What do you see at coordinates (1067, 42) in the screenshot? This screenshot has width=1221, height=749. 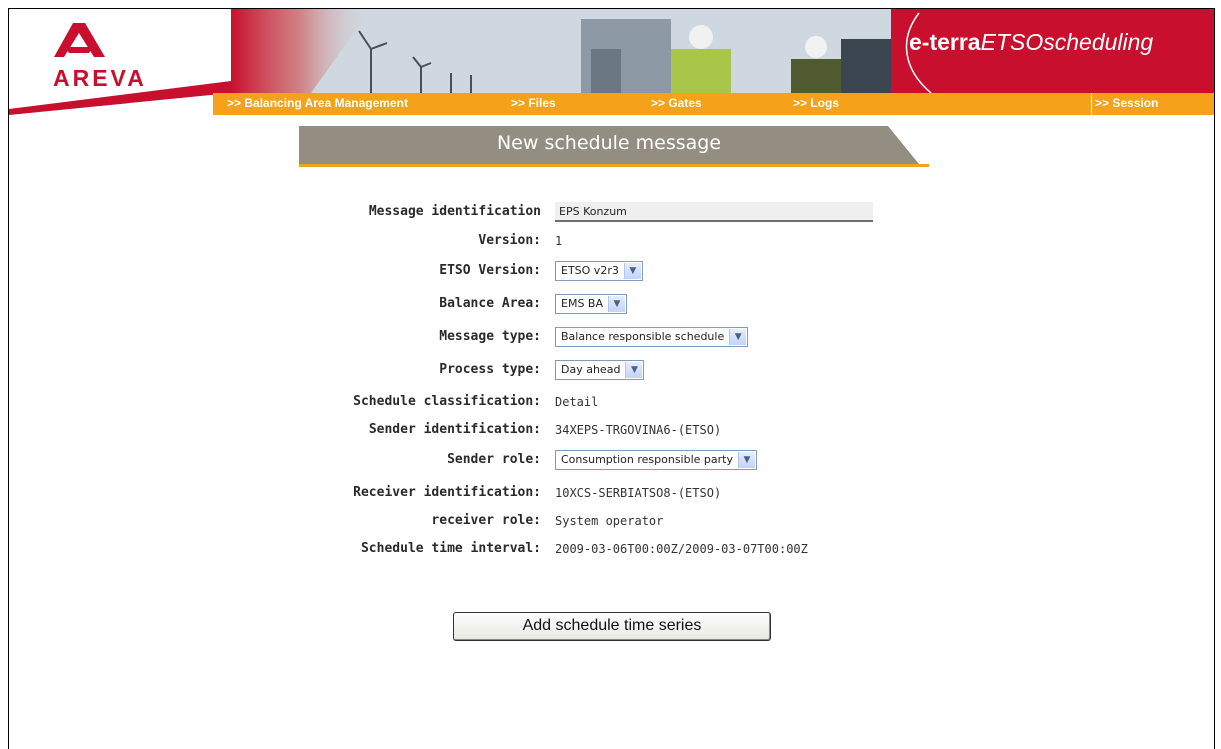 I see `product-title-italic: ETSOscheduling` at bounding box center [1067, 42].